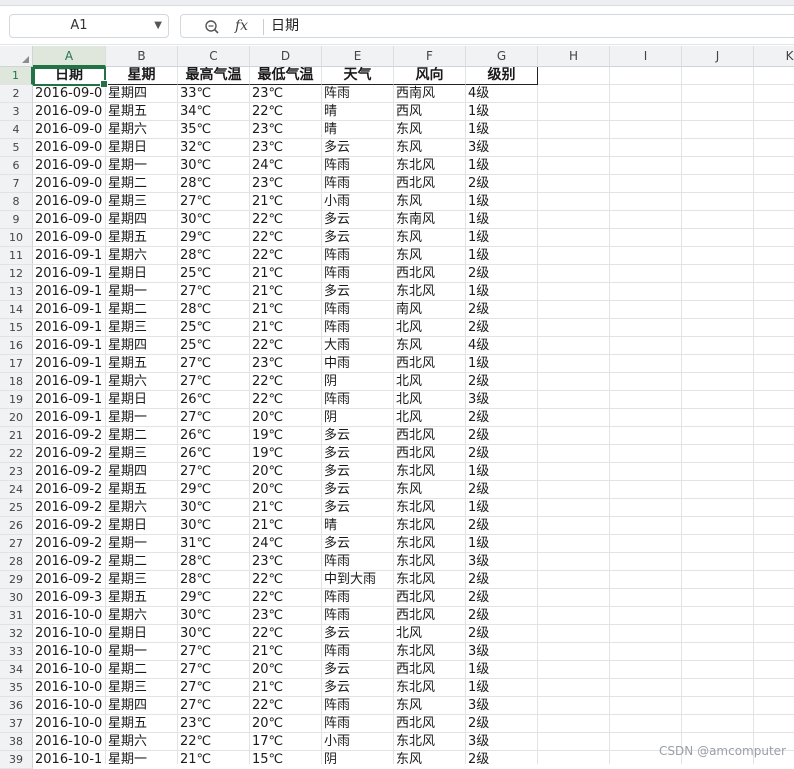  Describe the element at coordinates (69, 112) in the screenshot. I see `data-cell-date: 2016-09-0` at that location.